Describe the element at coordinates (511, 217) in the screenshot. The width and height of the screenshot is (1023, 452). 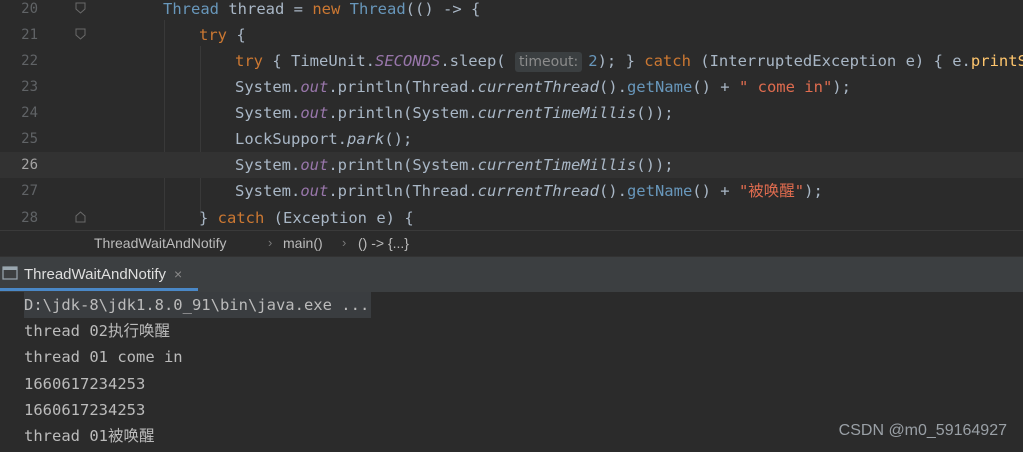
I see `code-line-28: 28 } catch (Exception e) {` at that location.